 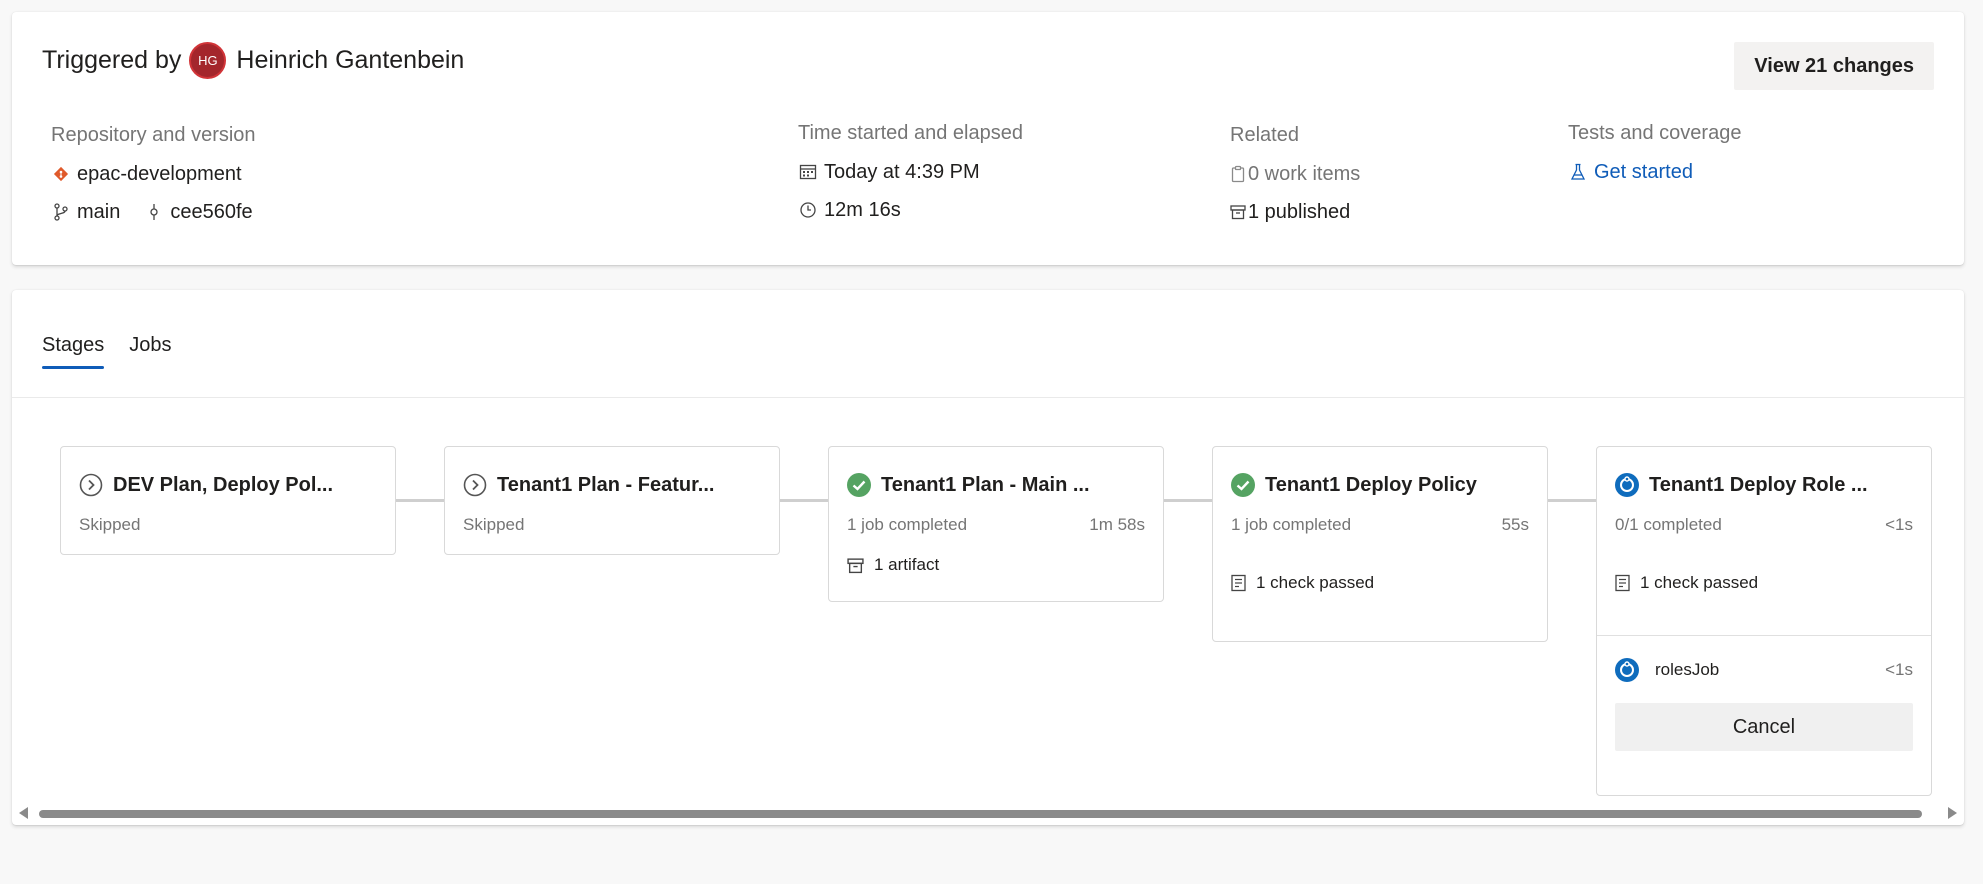 What do you see at coordinates (61, 212) in the screenshot?
I see `branch-icon` at bounding box center [61, 212].